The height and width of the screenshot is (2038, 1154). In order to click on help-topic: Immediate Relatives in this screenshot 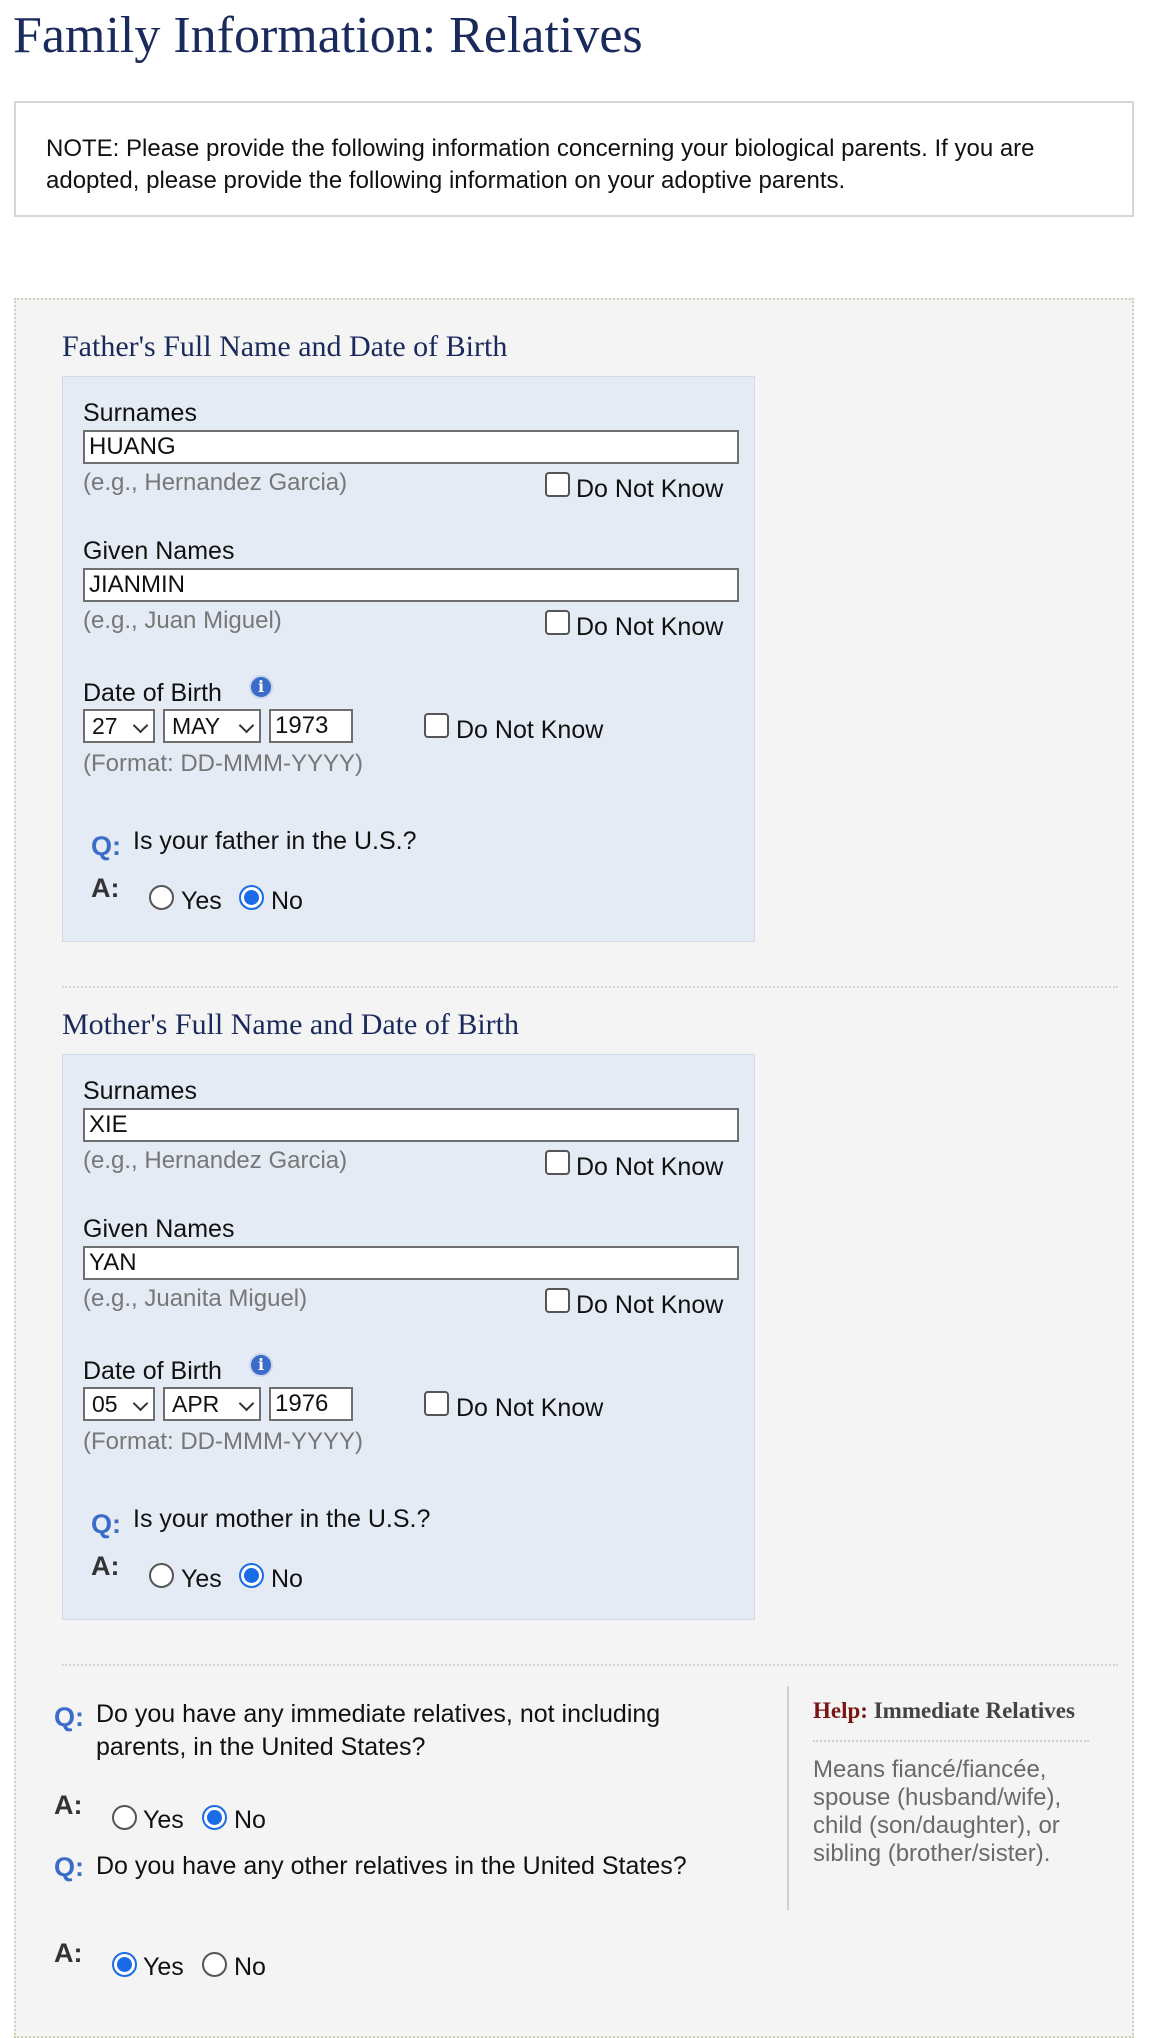, I will do `click(974, 1710)`.